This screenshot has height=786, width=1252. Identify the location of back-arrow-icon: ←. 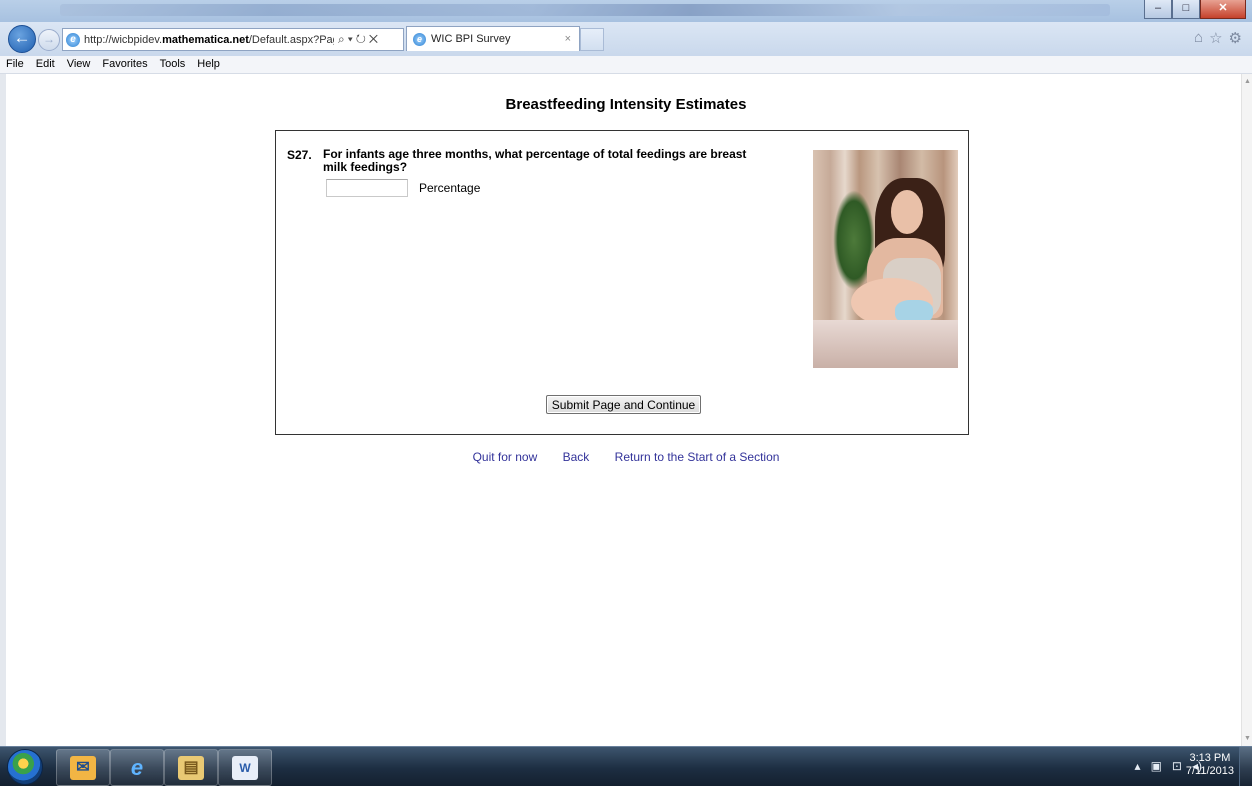
(22, 39).